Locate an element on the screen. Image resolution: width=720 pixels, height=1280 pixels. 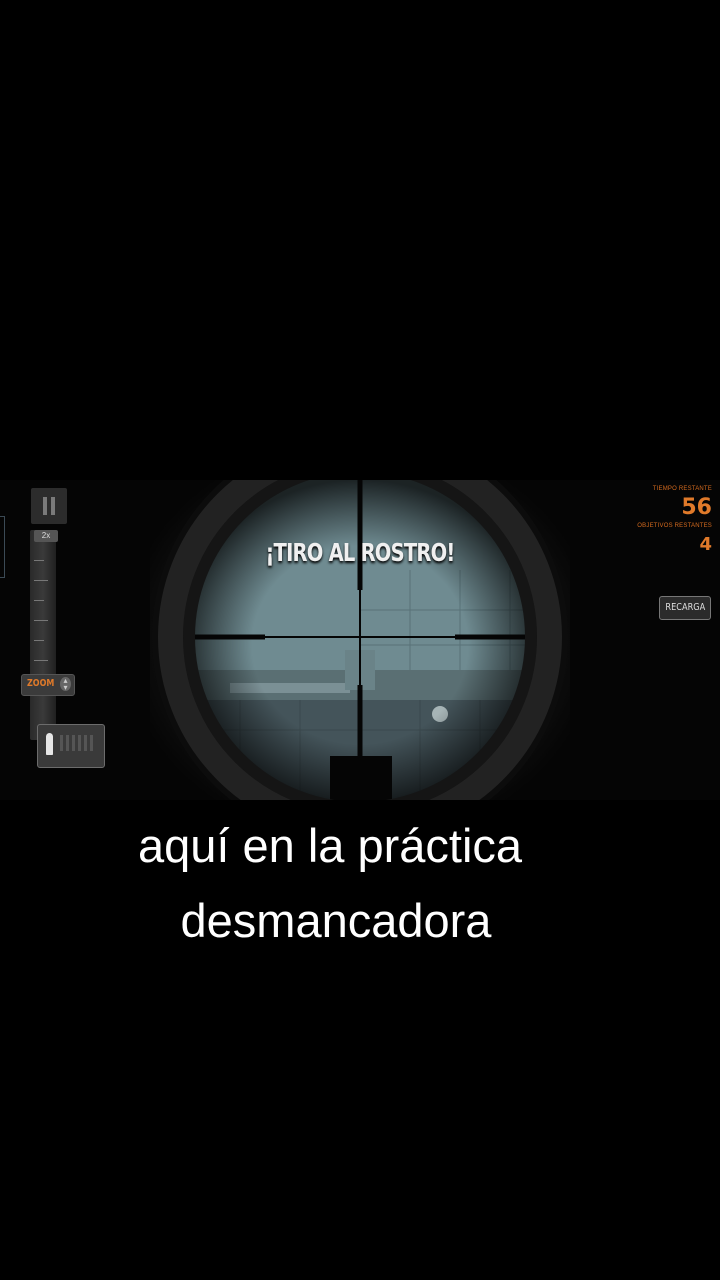
zoom-button: ZOOM ▴ ▾ is located at coordinates (48, 685).